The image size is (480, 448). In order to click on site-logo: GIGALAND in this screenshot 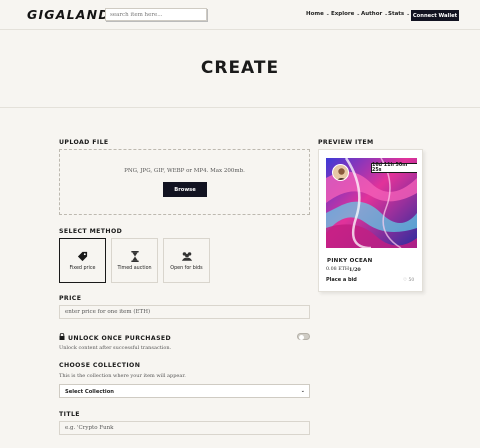, I will do `click(68, 14)`.